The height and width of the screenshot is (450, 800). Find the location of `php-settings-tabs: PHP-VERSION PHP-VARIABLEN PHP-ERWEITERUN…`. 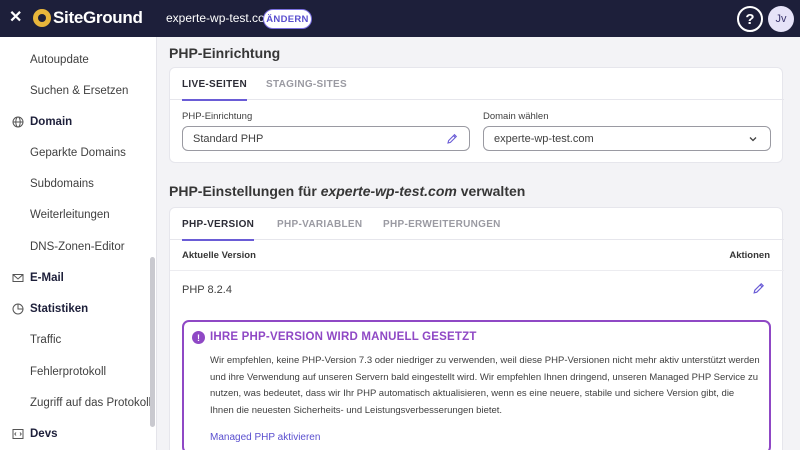

php-settings-tabs: PHP-VERSION PHP-VARIABLEN PHP-ERWEITERUN… is located at coordinates (477, 224).